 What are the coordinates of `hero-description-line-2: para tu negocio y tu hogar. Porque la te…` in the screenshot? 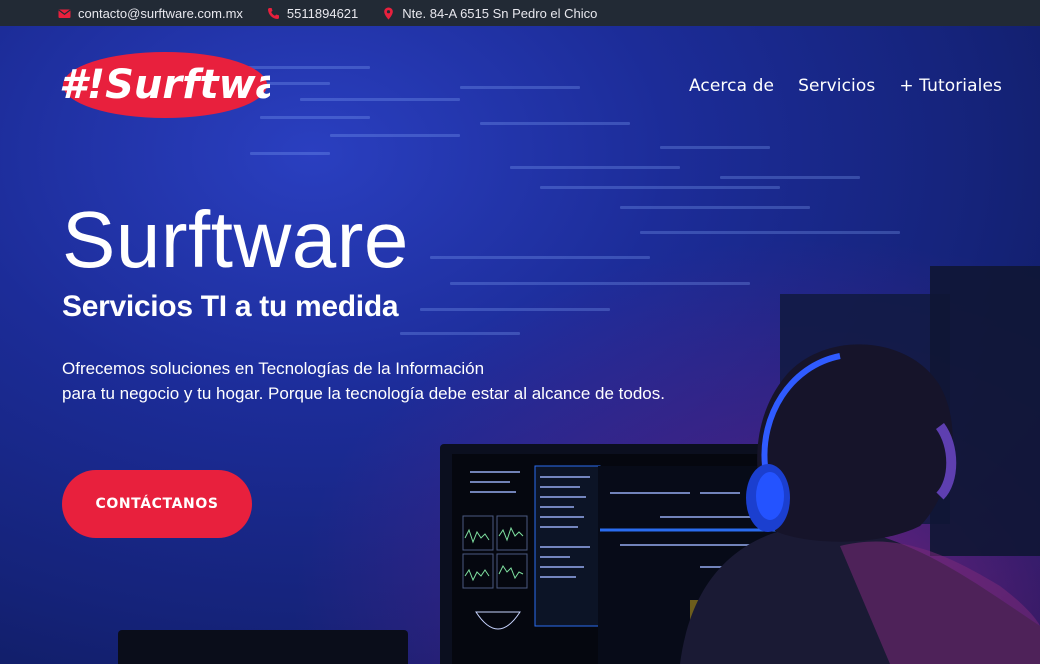 It's located at (363, 393).